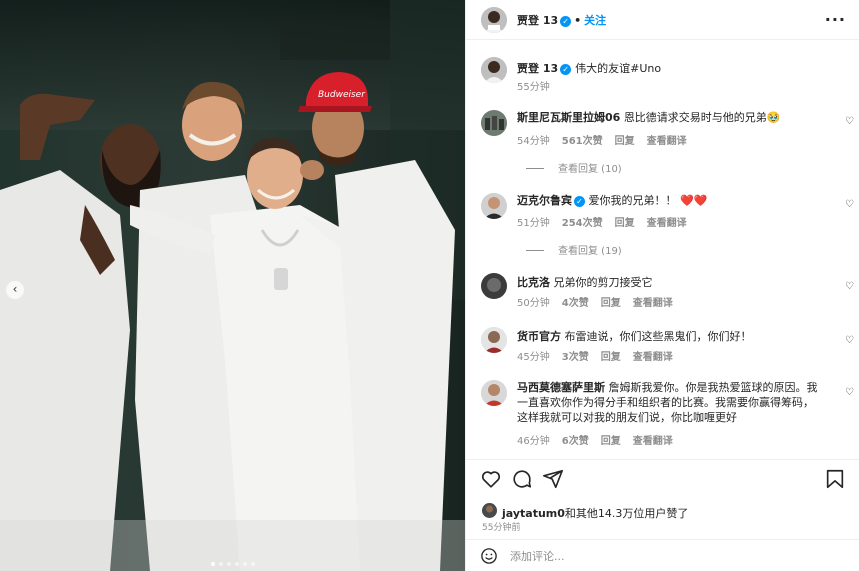 The height and width of the screenshot is (571, 859). I want to click on author-avatar, so click(494, 20).